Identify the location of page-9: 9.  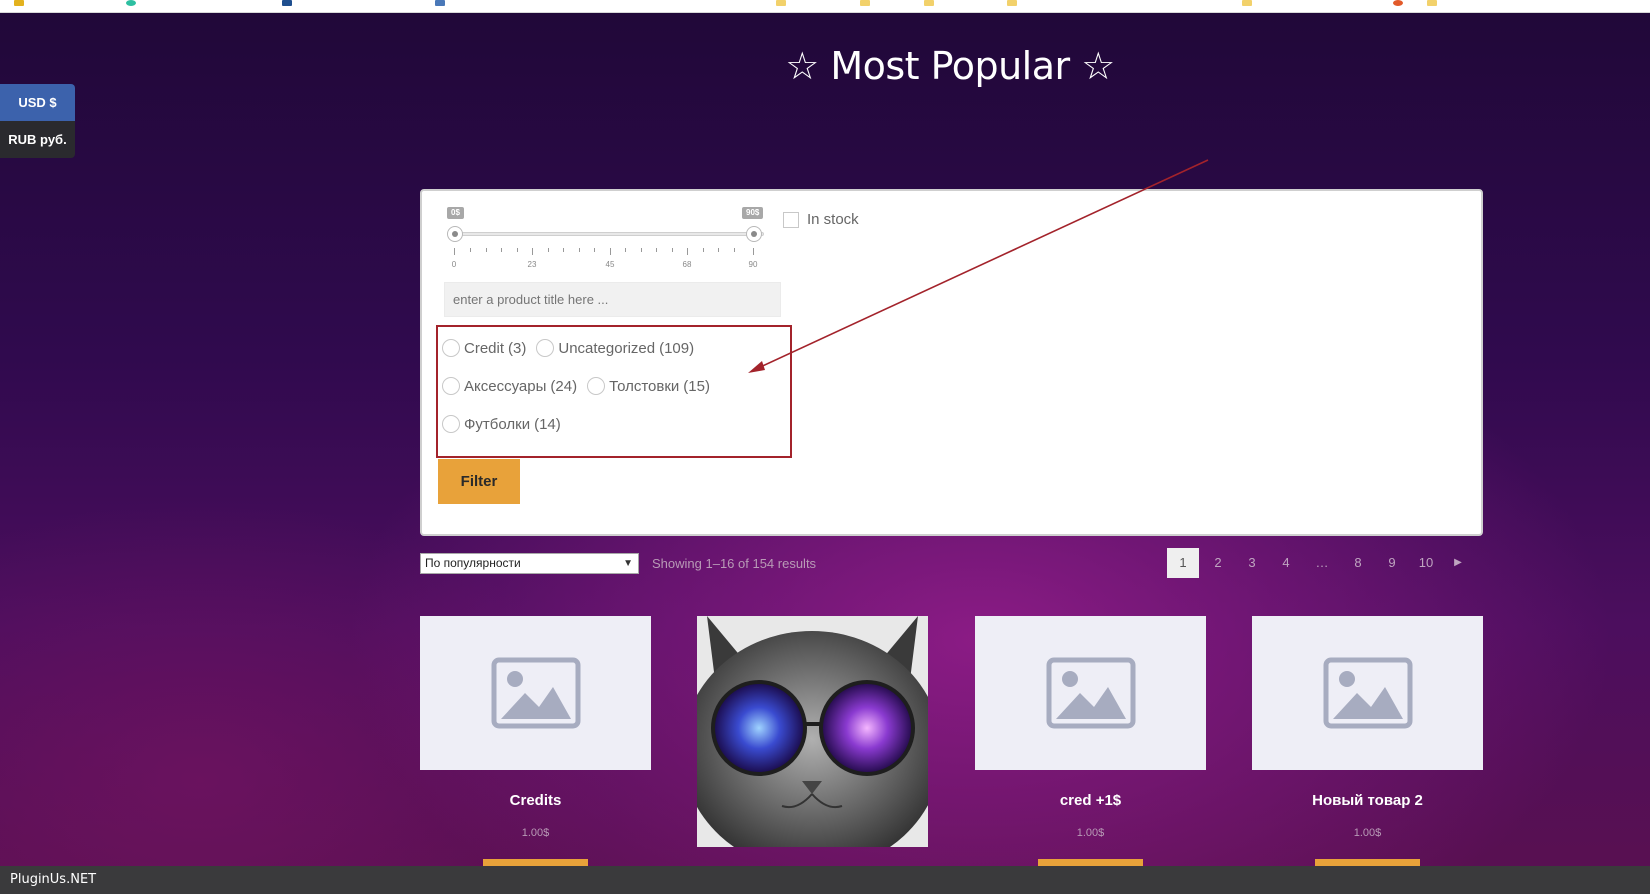
(1392, 563).